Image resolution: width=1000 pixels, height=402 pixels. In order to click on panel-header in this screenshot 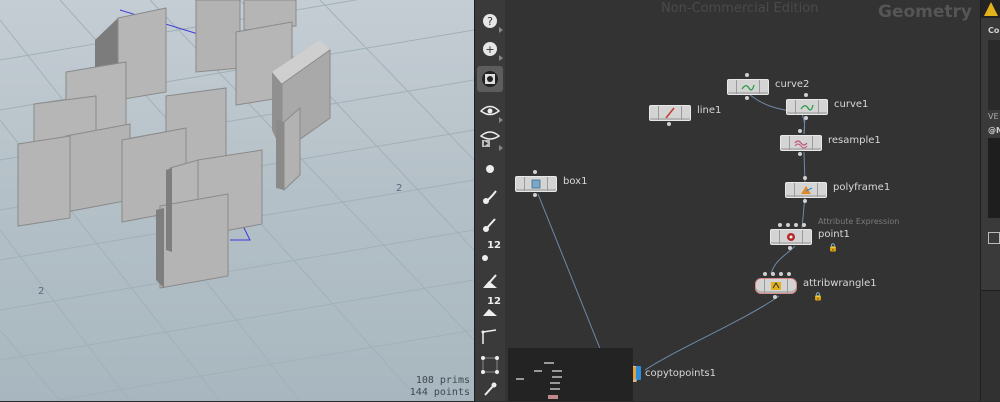, I will do `click(990, 9)`.